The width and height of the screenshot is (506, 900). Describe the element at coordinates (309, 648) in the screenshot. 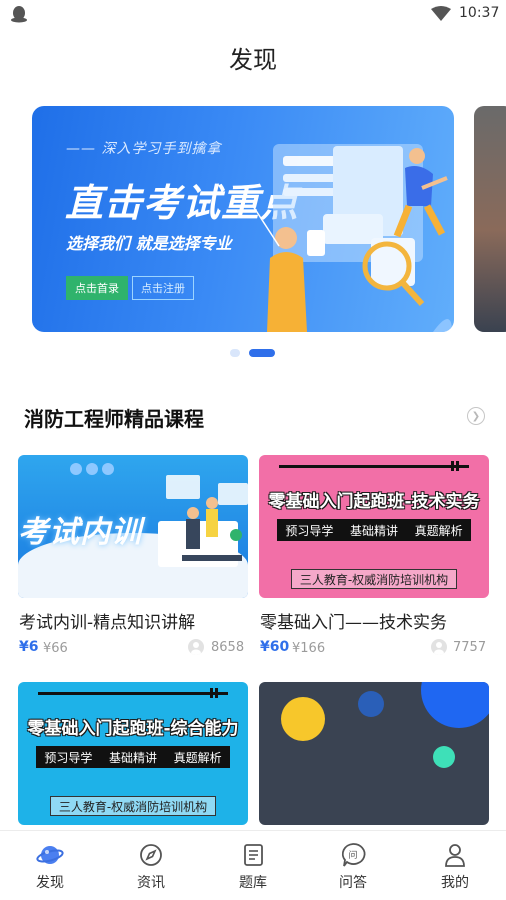

I see `course-original-price: ¥166` at that location.